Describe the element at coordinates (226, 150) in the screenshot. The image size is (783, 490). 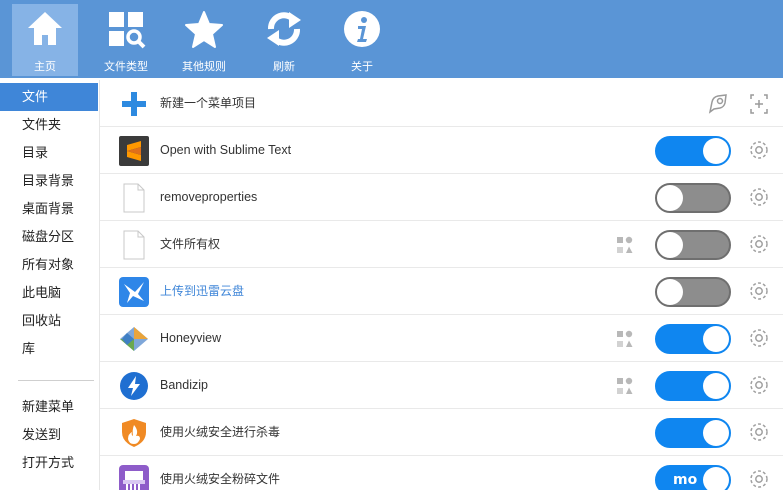
I see `menu-item-label: Open with Sublime Text` at that location.